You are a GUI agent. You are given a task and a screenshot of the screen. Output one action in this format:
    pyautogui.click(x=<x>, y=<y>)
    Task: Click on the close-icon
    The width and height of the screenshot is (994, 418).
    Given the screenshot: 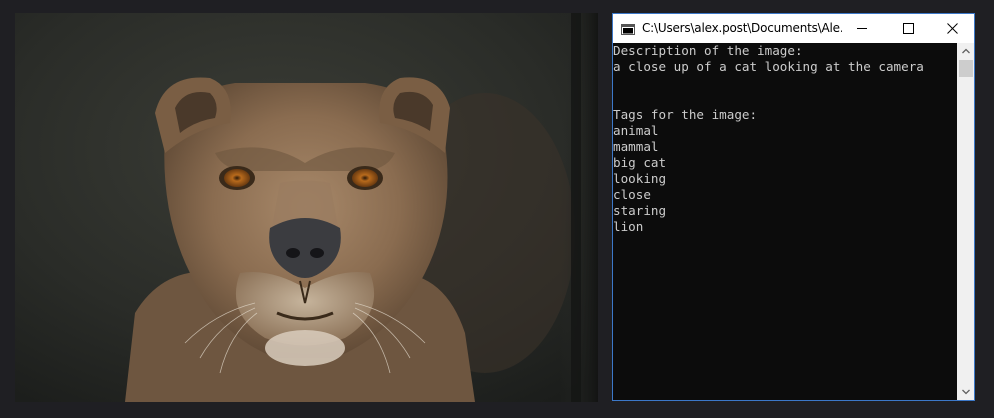 What is the action you would take?
    pyautogui.click(x=952, y=28)
    